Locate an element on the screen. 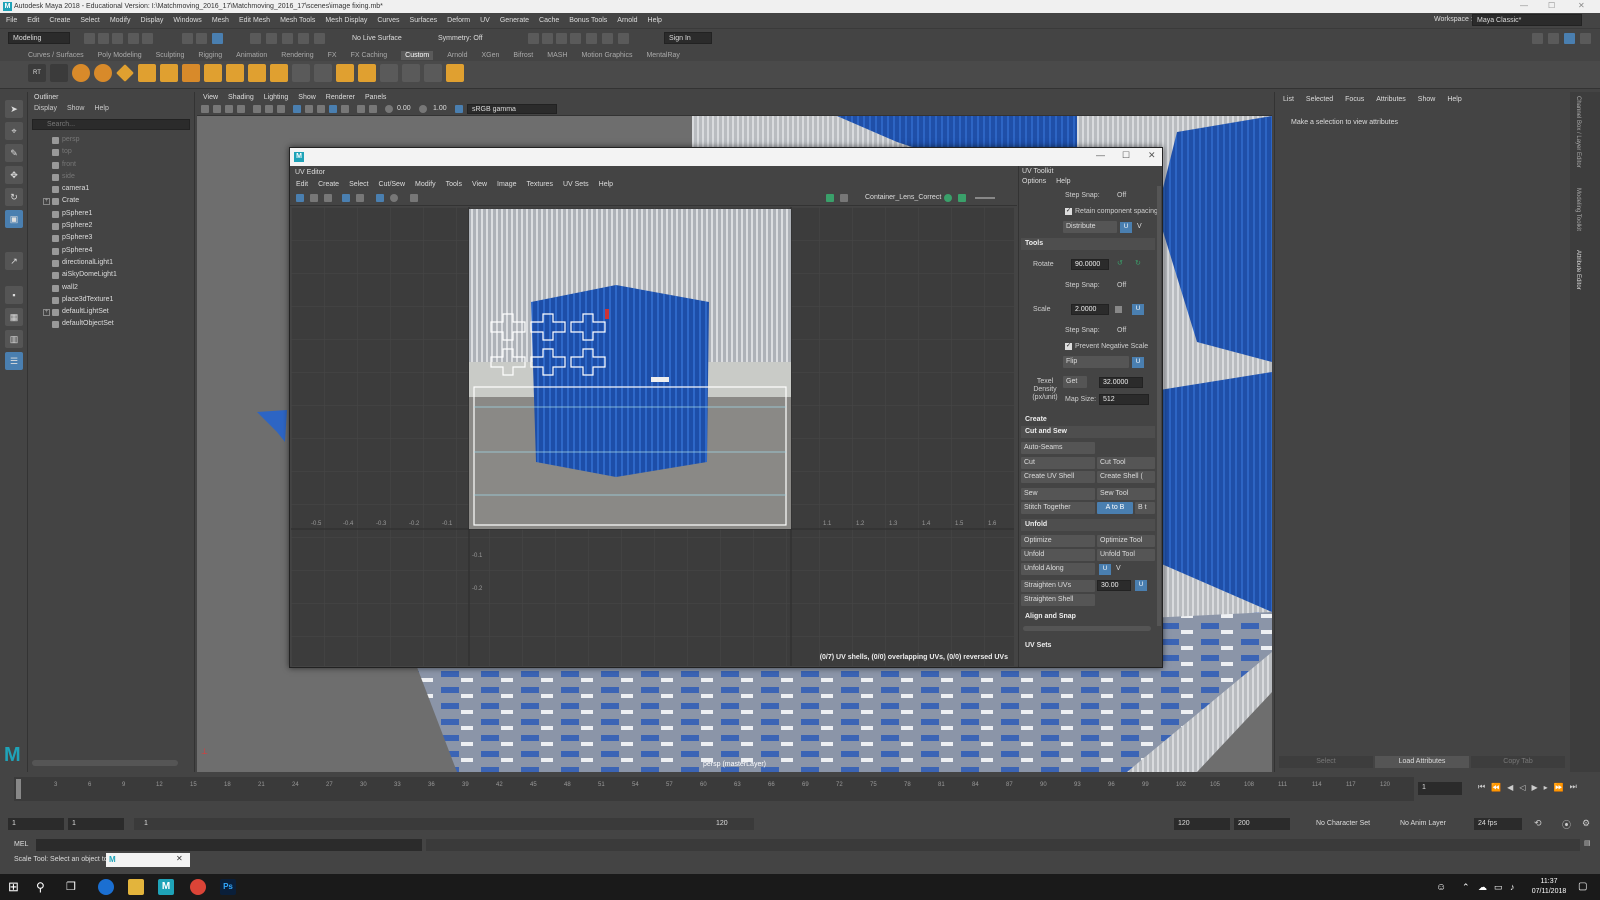 Image resolution: width=1600 pixels, height=900 pixels. attr-select-button: Select is located at coordinates (1326, 762).